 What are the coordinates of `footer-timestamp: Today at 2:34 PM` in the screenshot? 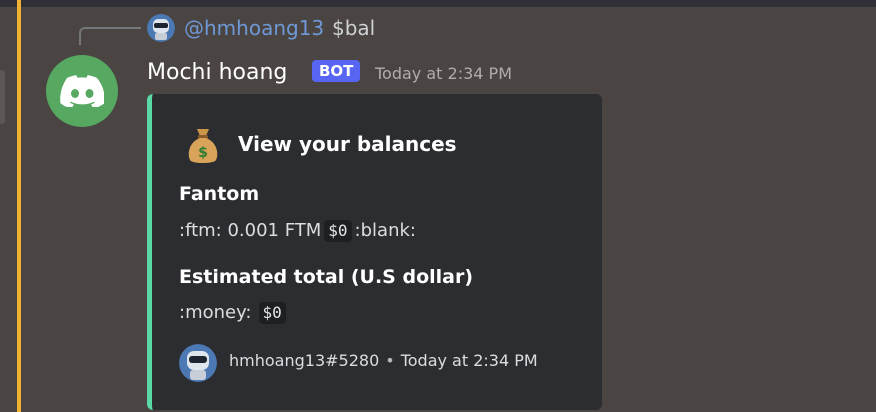 It's located at (469, 360).